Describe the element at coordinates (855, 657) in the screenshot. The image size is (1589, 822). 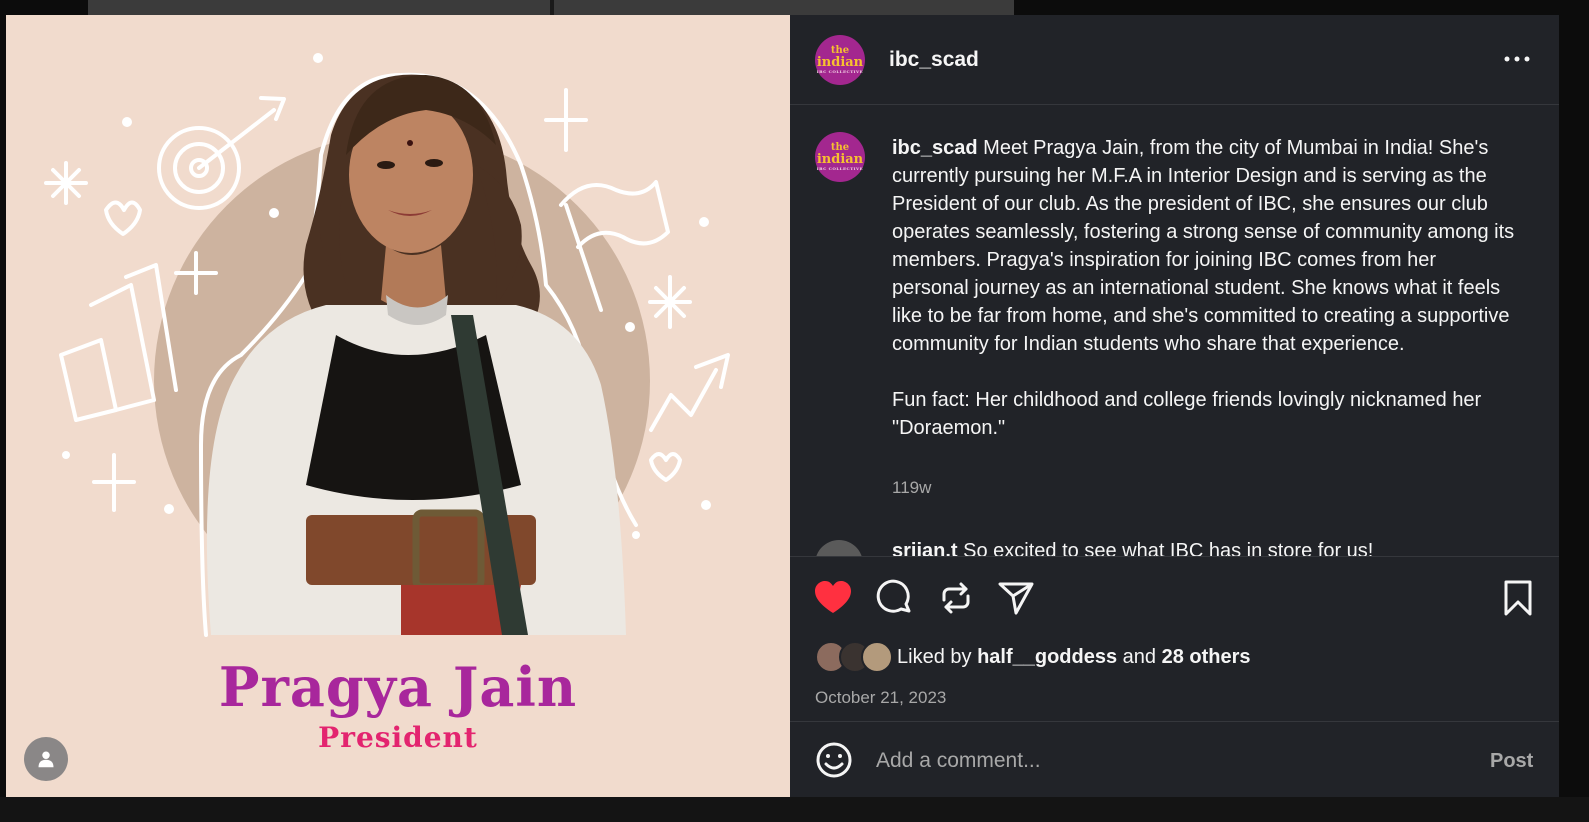
I see `liker-avatars` at that location.